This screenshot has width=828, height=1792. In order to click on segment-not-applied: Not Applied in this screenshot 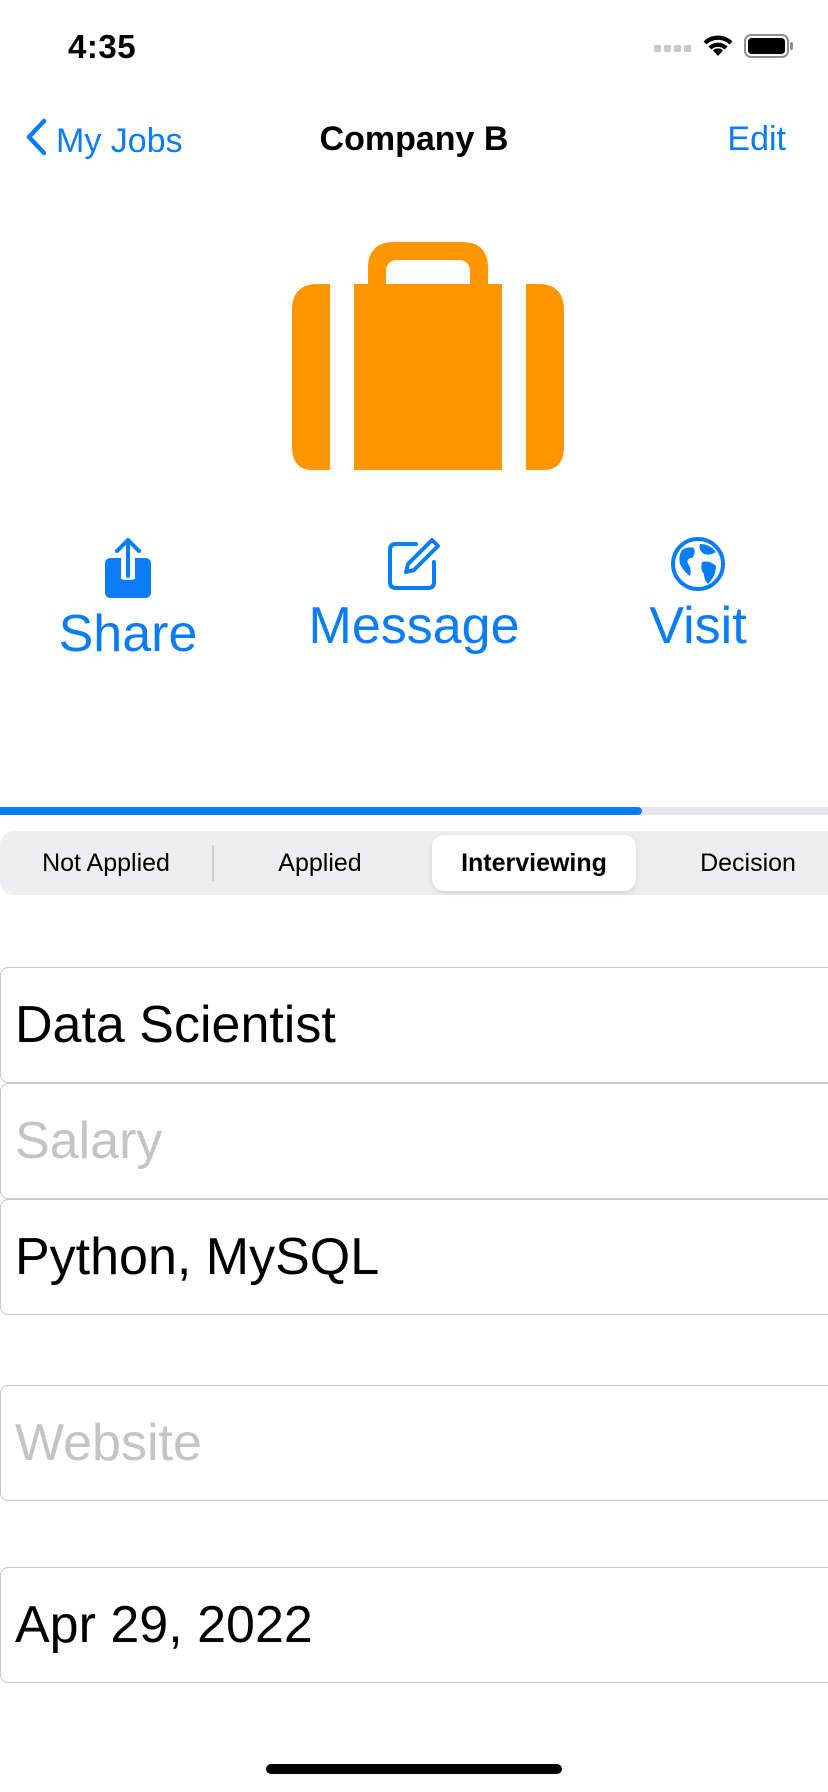, I will do `click(106, 863)`.